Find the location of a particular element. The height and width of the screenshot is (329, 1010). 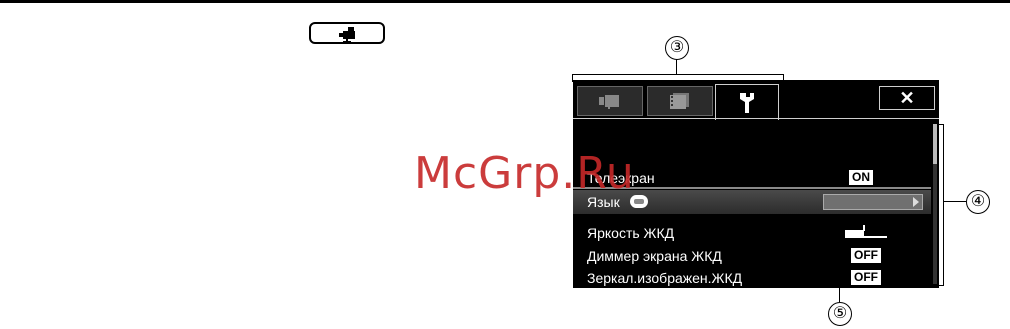

callout-tabs-bracket is located at coordinates (678, 74).